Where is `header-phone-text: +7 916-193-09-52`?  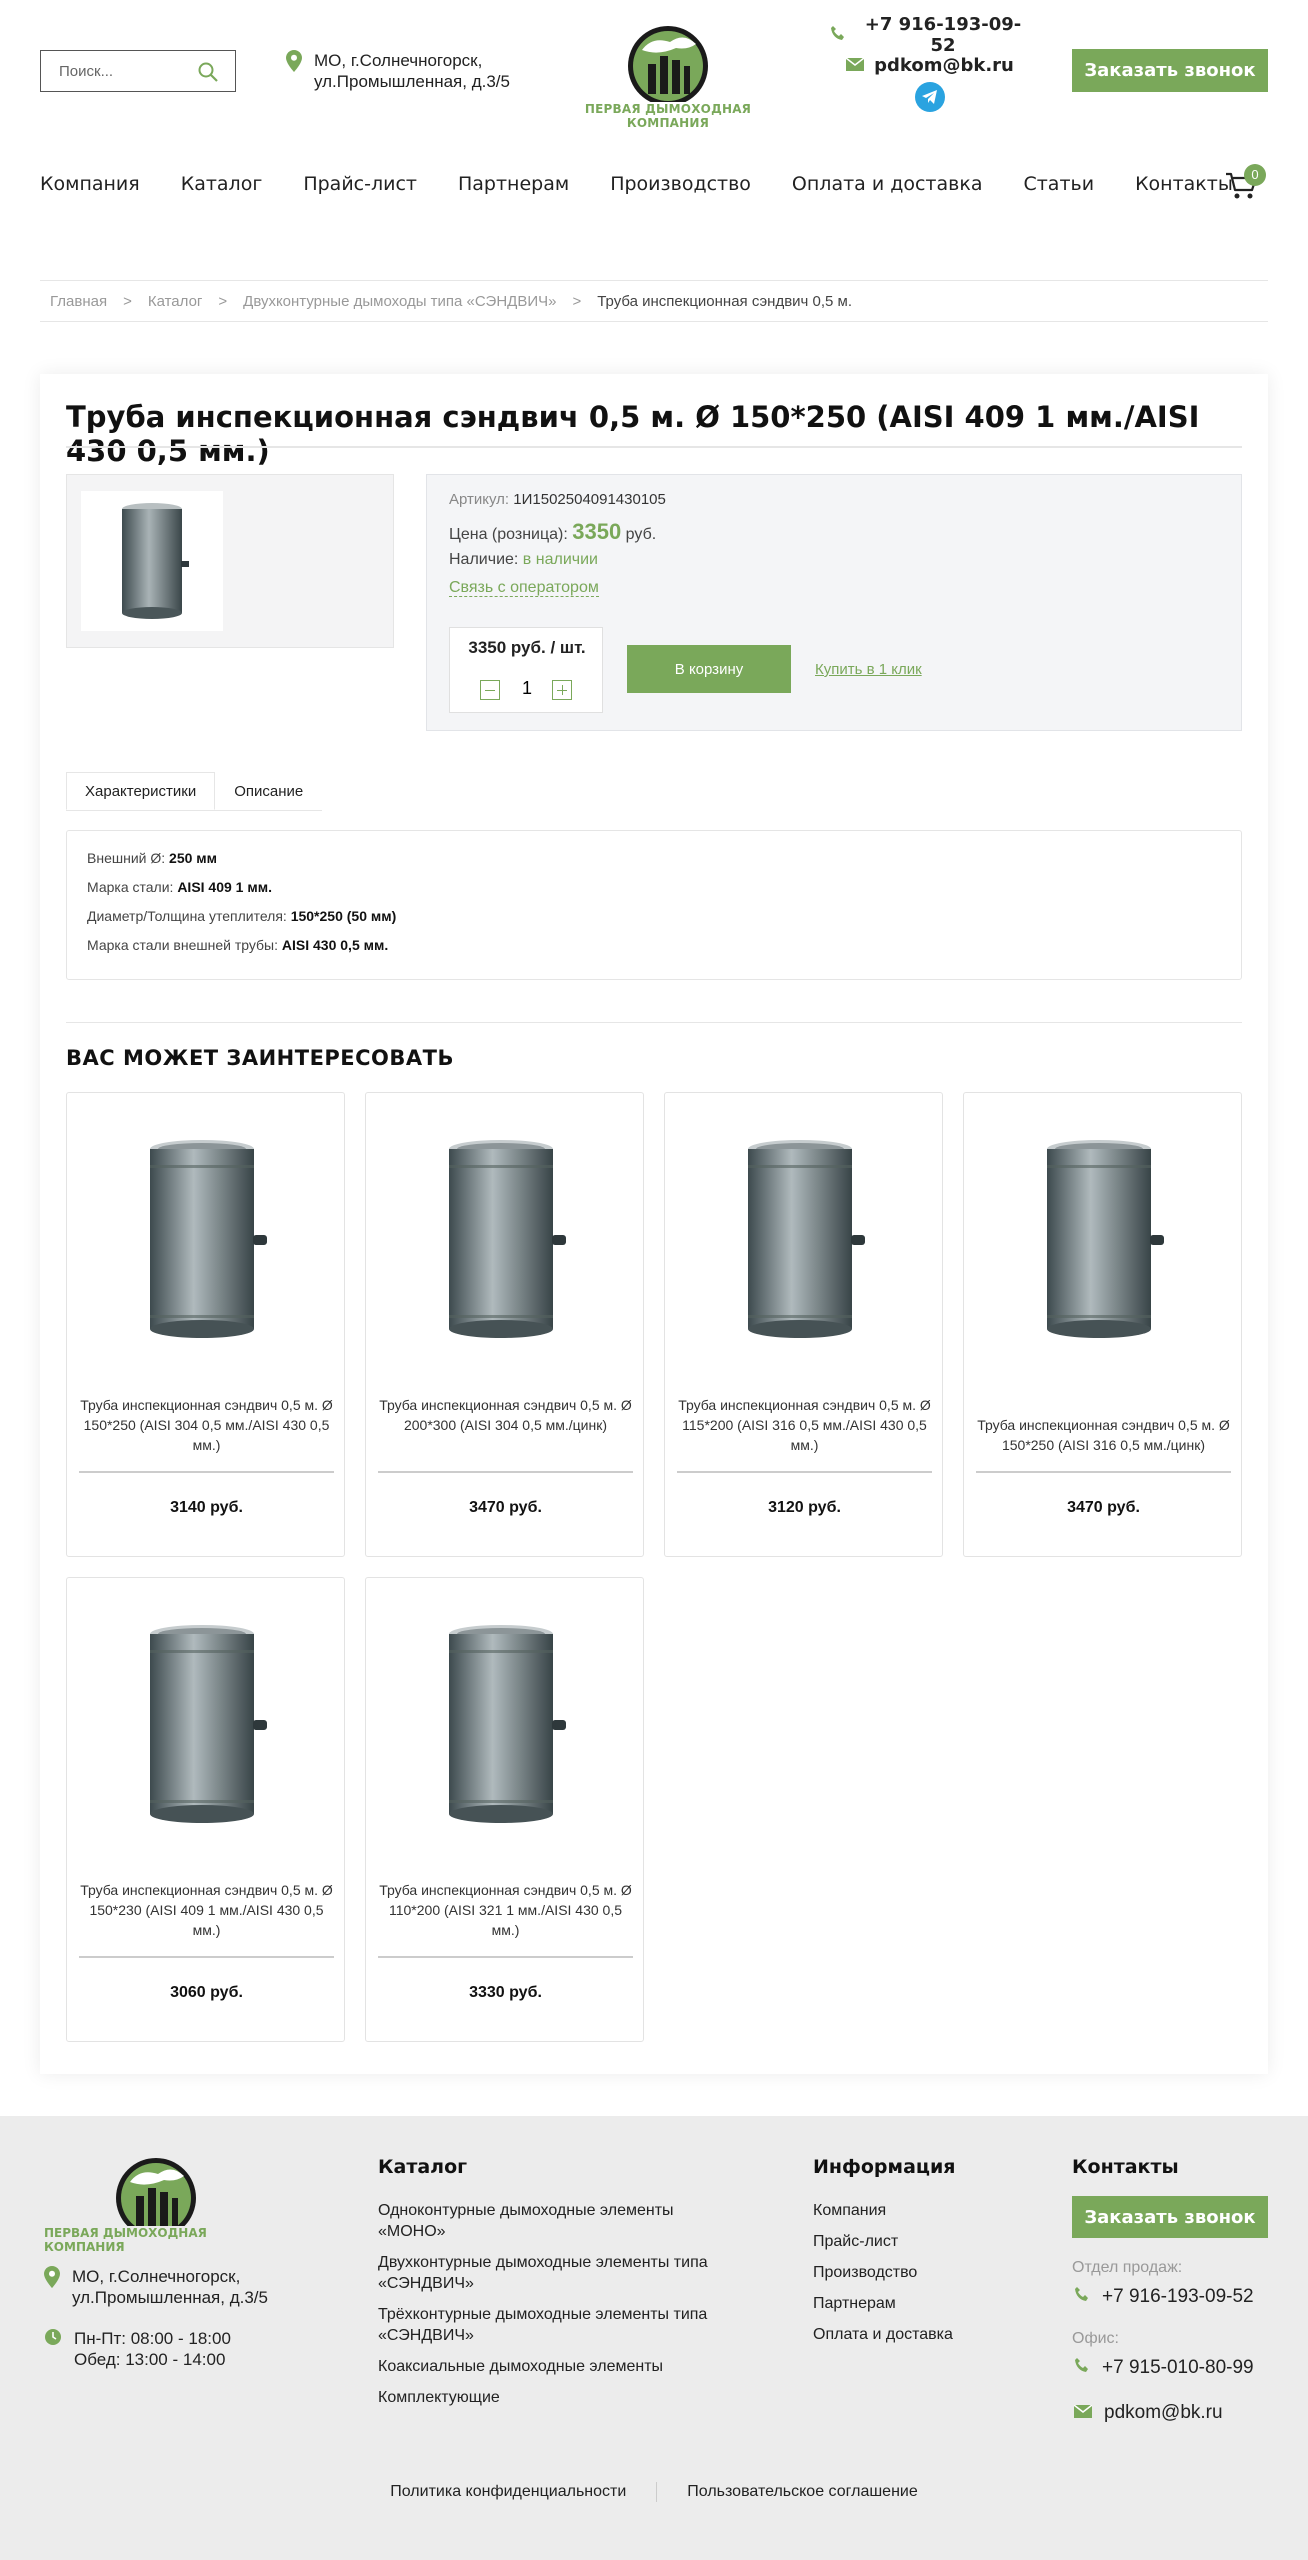 header-phone-text: +7 916-193-09-52 is located at coordinates (943, 35).